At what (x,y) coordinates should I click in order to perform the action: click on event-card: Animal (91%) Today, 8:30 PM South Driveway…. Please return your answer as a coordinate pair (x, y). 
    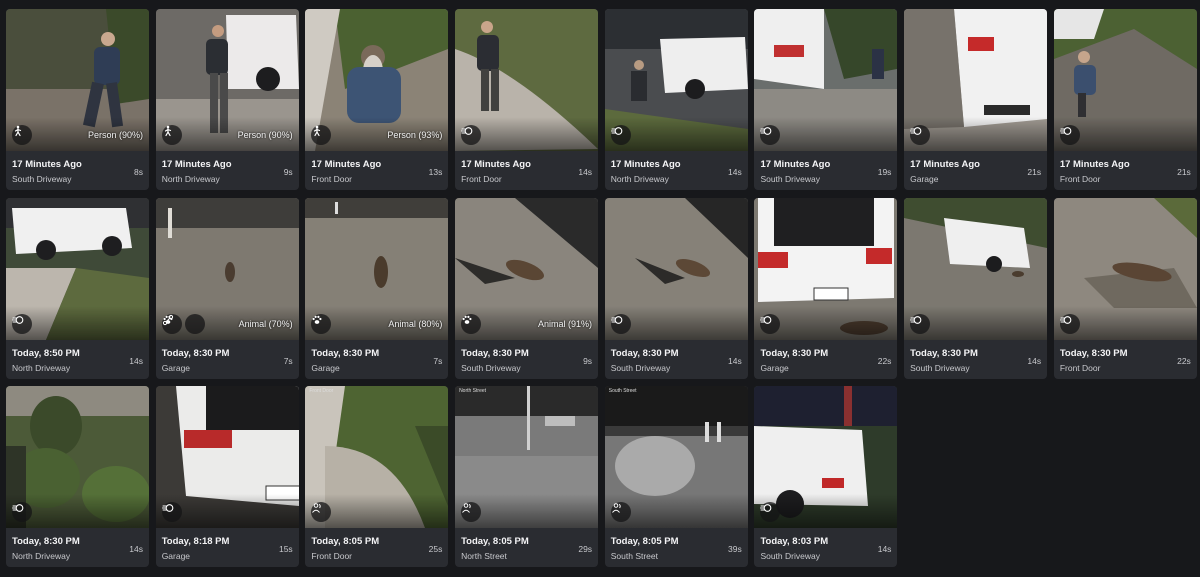
    Looking at the image, I should click on (527, 288).